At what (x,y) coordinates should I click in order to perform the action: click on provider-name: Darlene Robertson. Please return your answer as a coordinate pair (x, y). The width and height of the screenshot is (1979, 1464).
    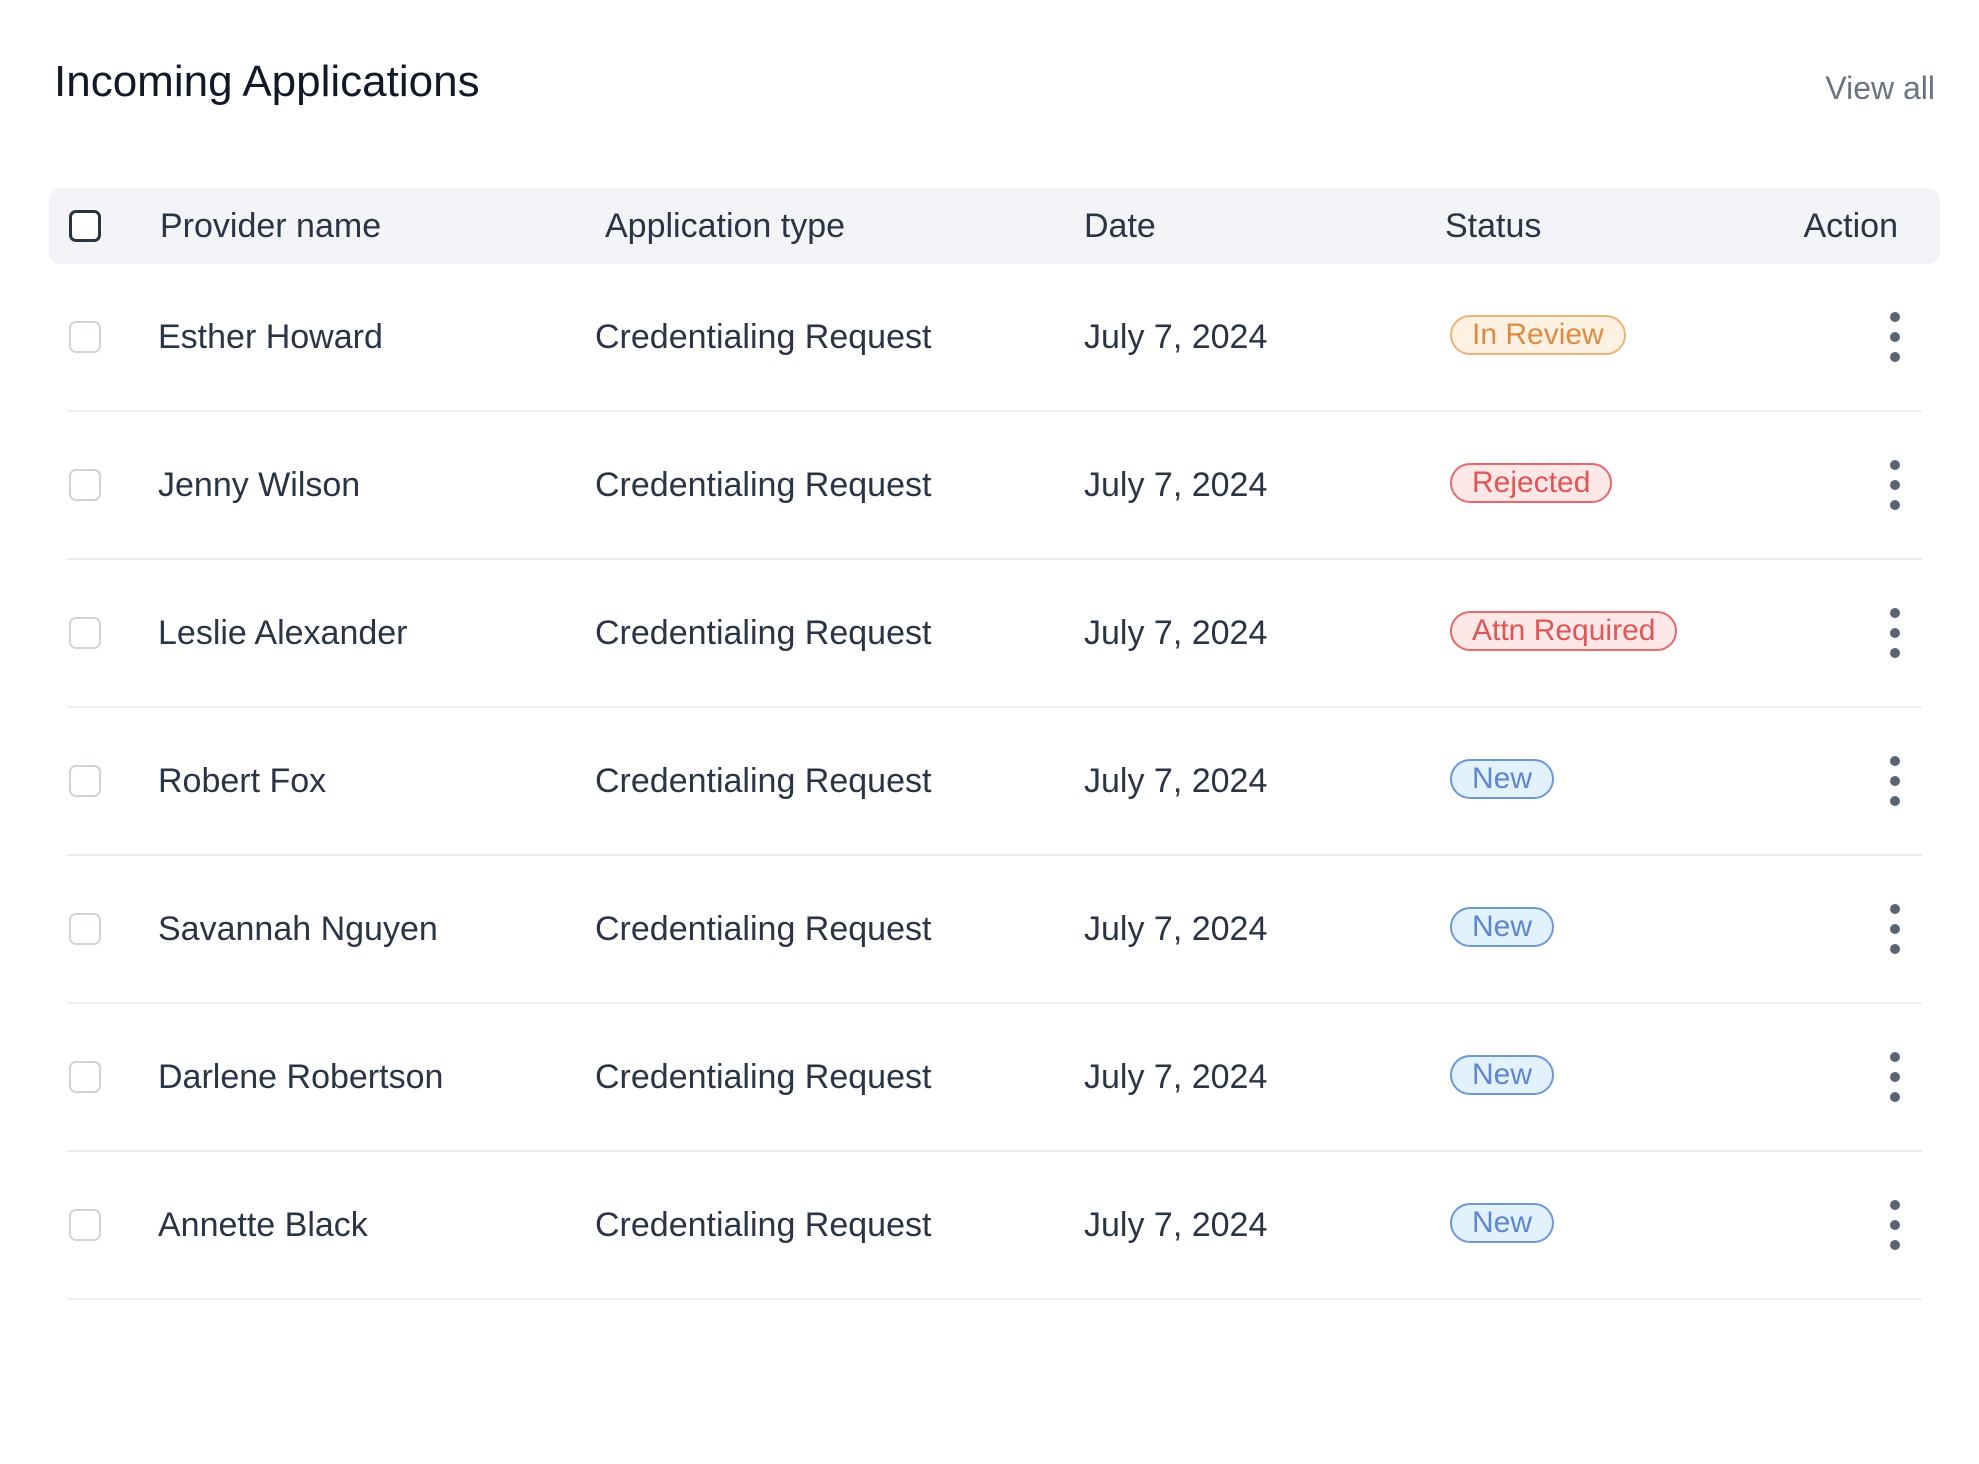
    Looking at the image, I should click on (300, 1077).